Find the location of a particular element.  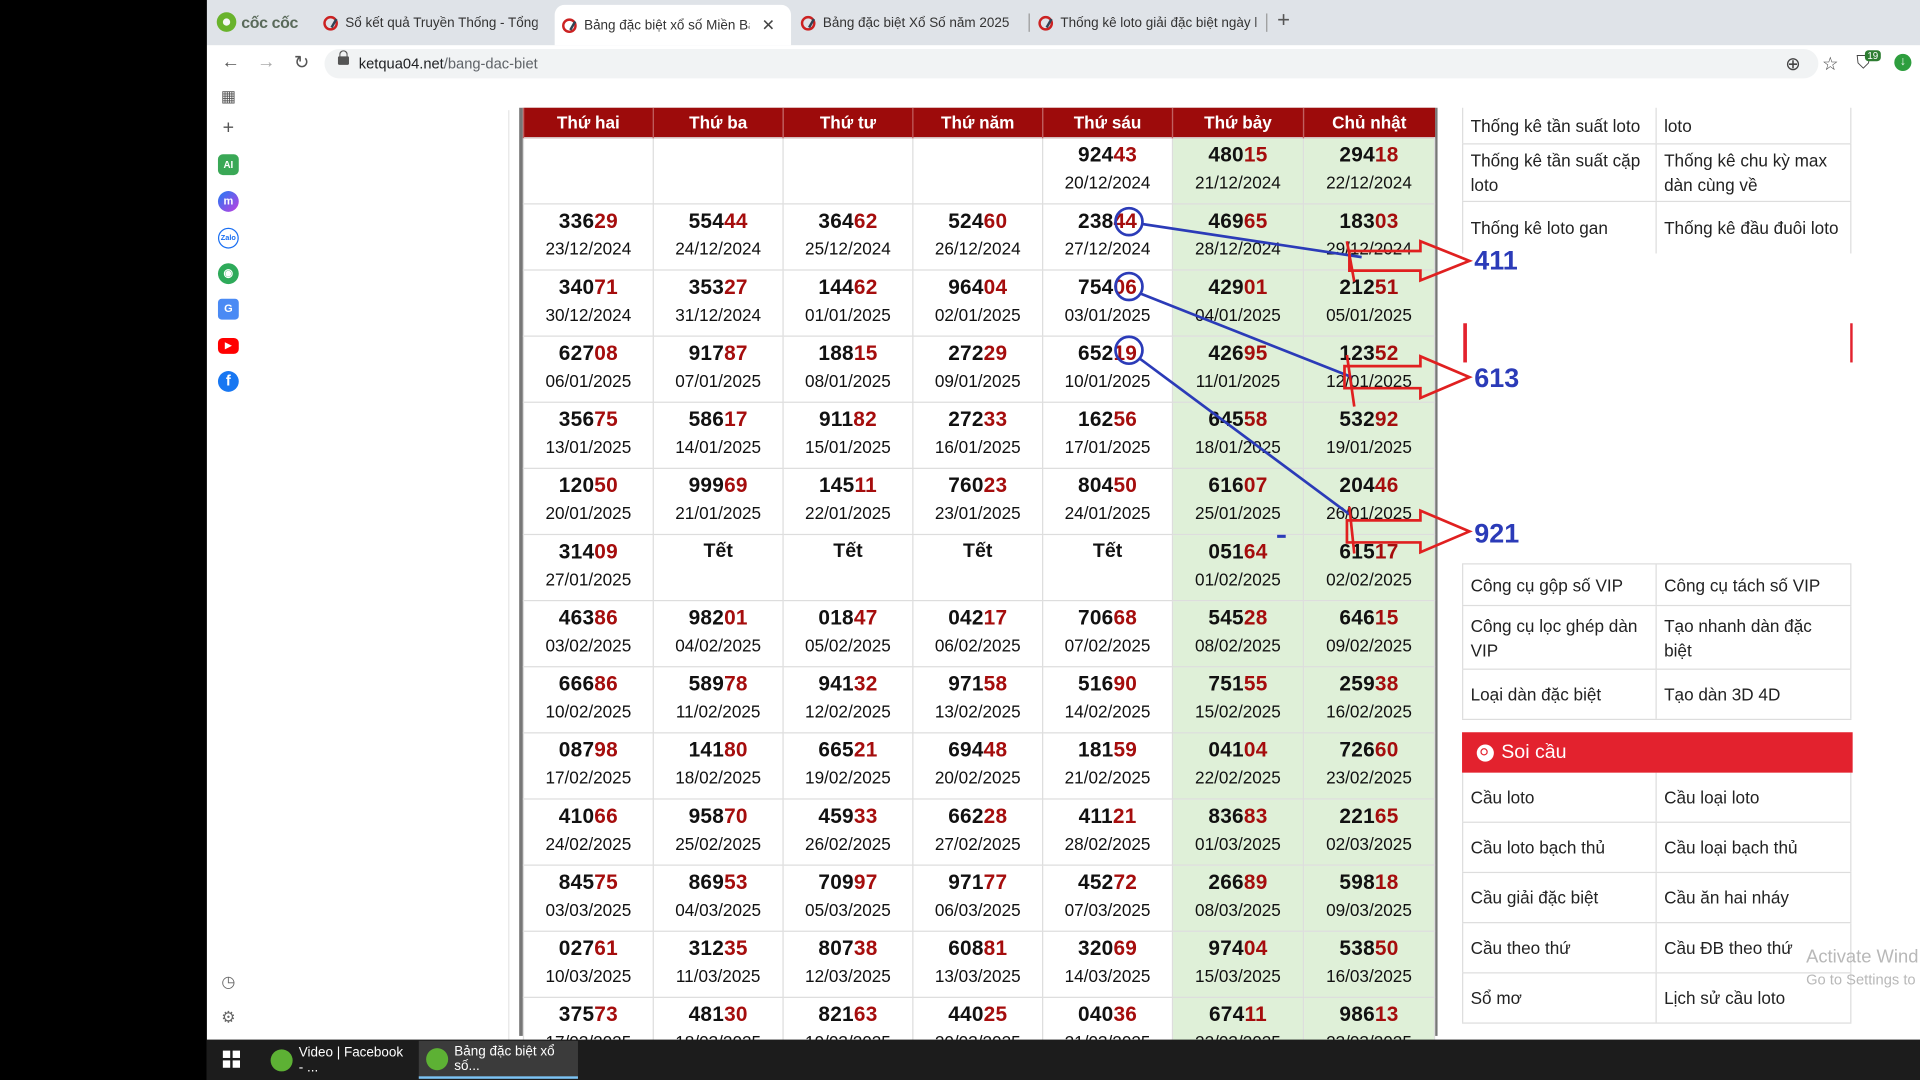

link-tan-suat-cap-loto: Thống kê tần suất cặp loto is located at coordinates (1559, 172).